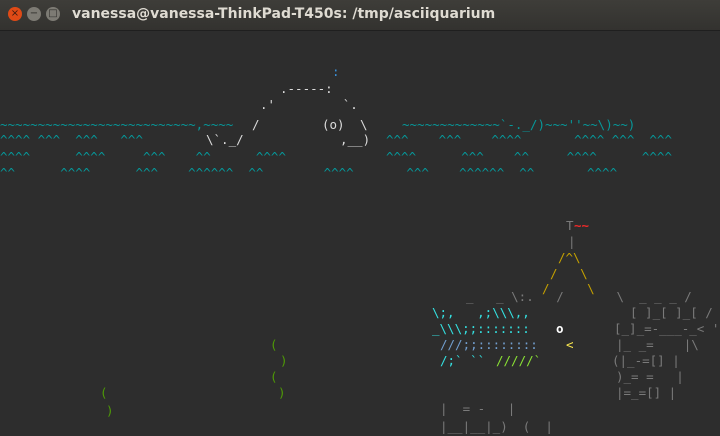 The image size is (720, 436). I want to click on castle-roof-1: /^\, so click(569, 257).